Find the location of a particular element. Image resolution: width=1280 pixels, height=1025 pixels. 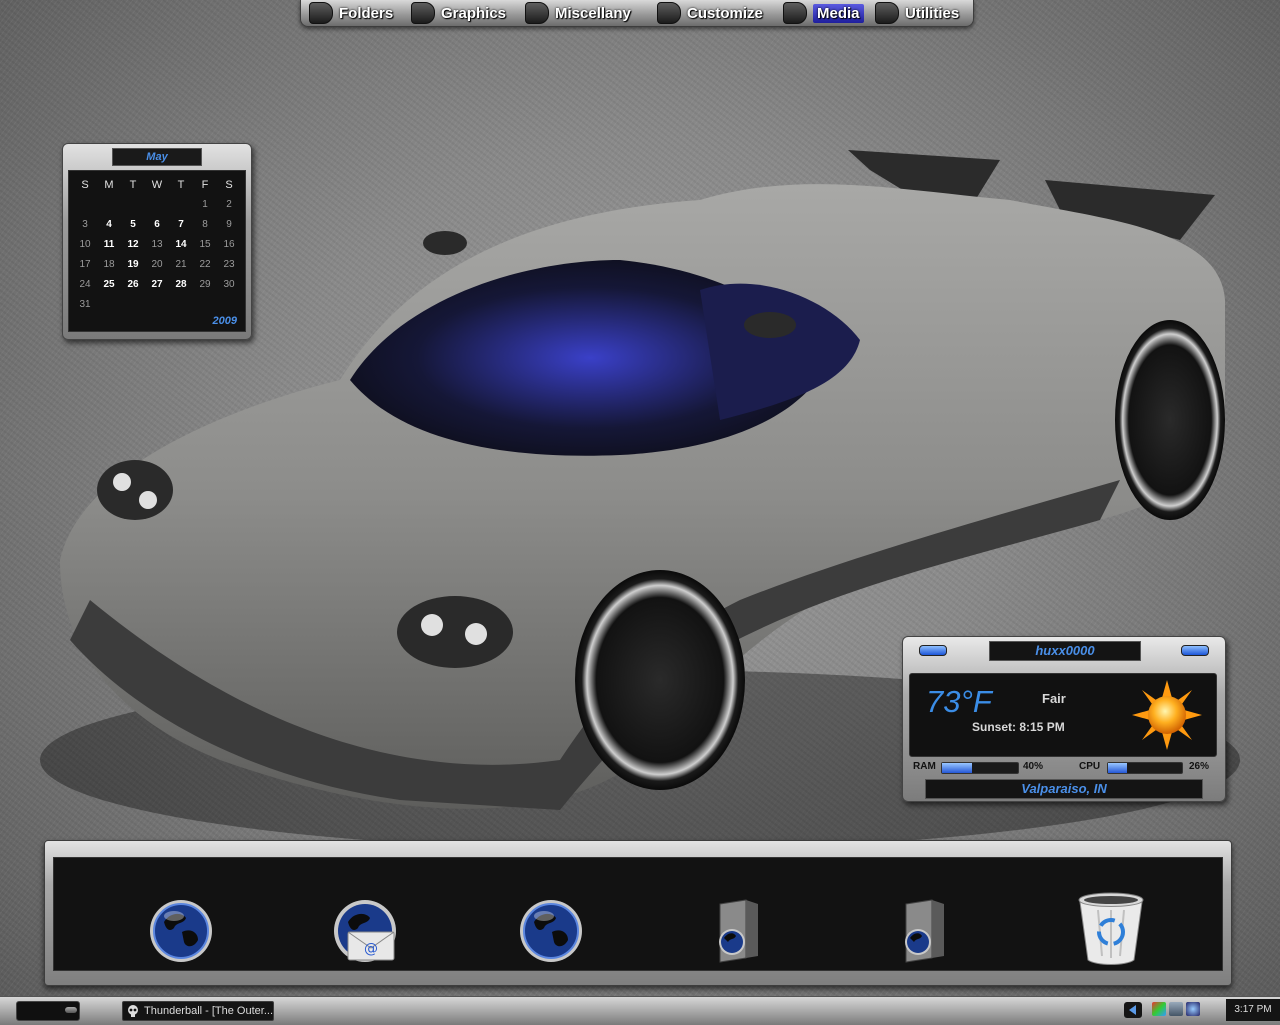

calendar-day: 1 is located at coordinates (205, 205).